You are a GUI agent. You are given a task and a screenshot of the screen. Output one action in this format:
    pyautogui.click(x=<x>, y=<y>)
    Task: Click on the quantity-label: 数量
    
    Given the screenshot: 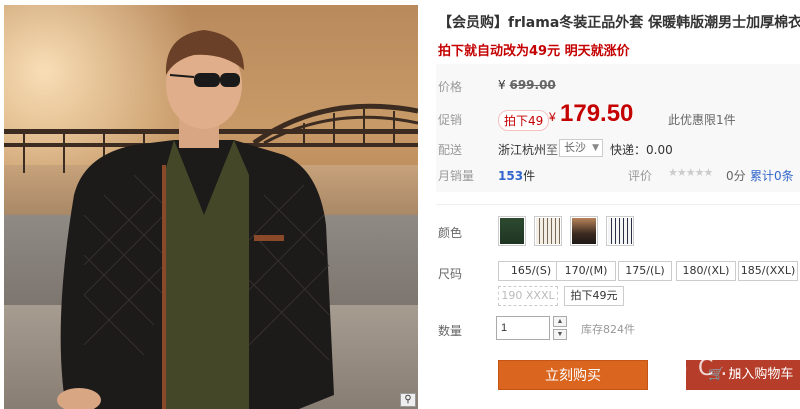 What is the action you would take?
    pyautogui.click(x=450, y=331)
    